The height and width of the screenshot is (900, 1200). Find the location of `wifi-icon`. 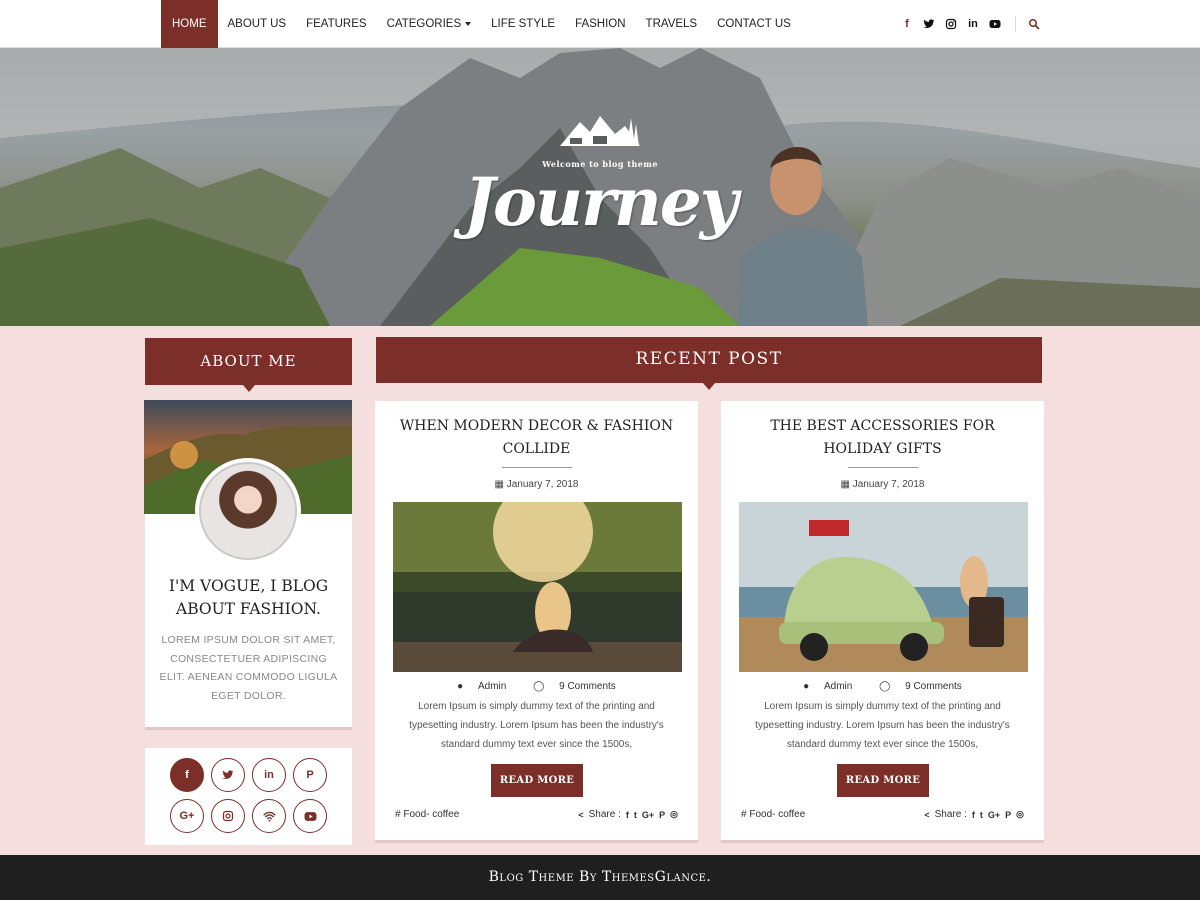

wifi-icon is located at coordinates (269, 816).